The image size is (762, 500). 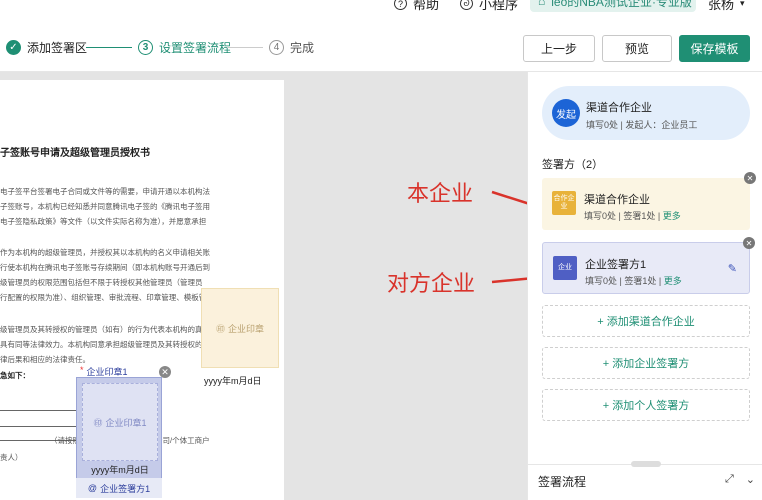 I want to click on signer-name: 企业签署方1, so click(x=616, y=265).